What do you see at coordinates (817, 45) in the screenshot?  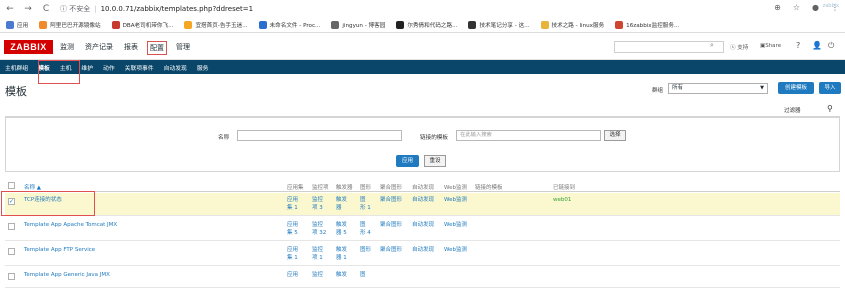 I see `user-profile-icon: 👤` at bounding box center [817, 45].